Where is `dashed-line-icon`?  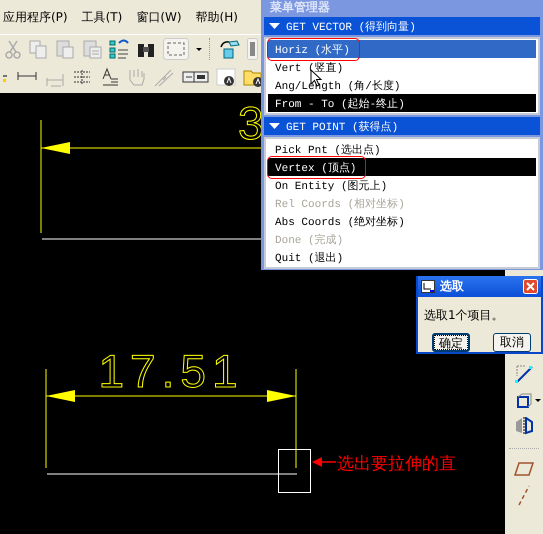
dashed-line-icon is located at coordinates (524, 496).